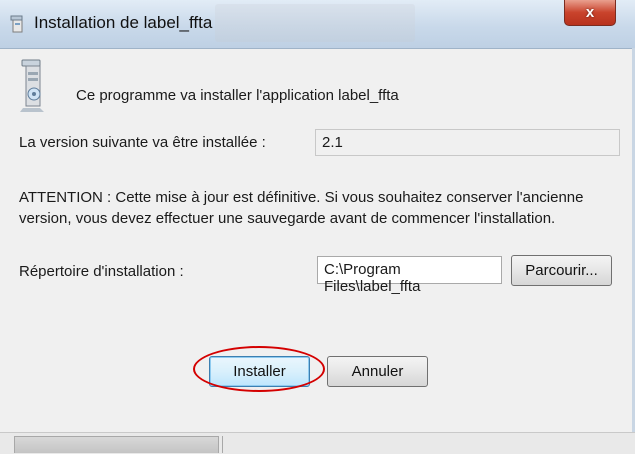 Image resolution: width=635 pixels, height=454 pixels. Describe the element at coordinates (409, 275) in the screenshot. I see `install-dir-input: C:\Program Files\label_ffta` at that location.